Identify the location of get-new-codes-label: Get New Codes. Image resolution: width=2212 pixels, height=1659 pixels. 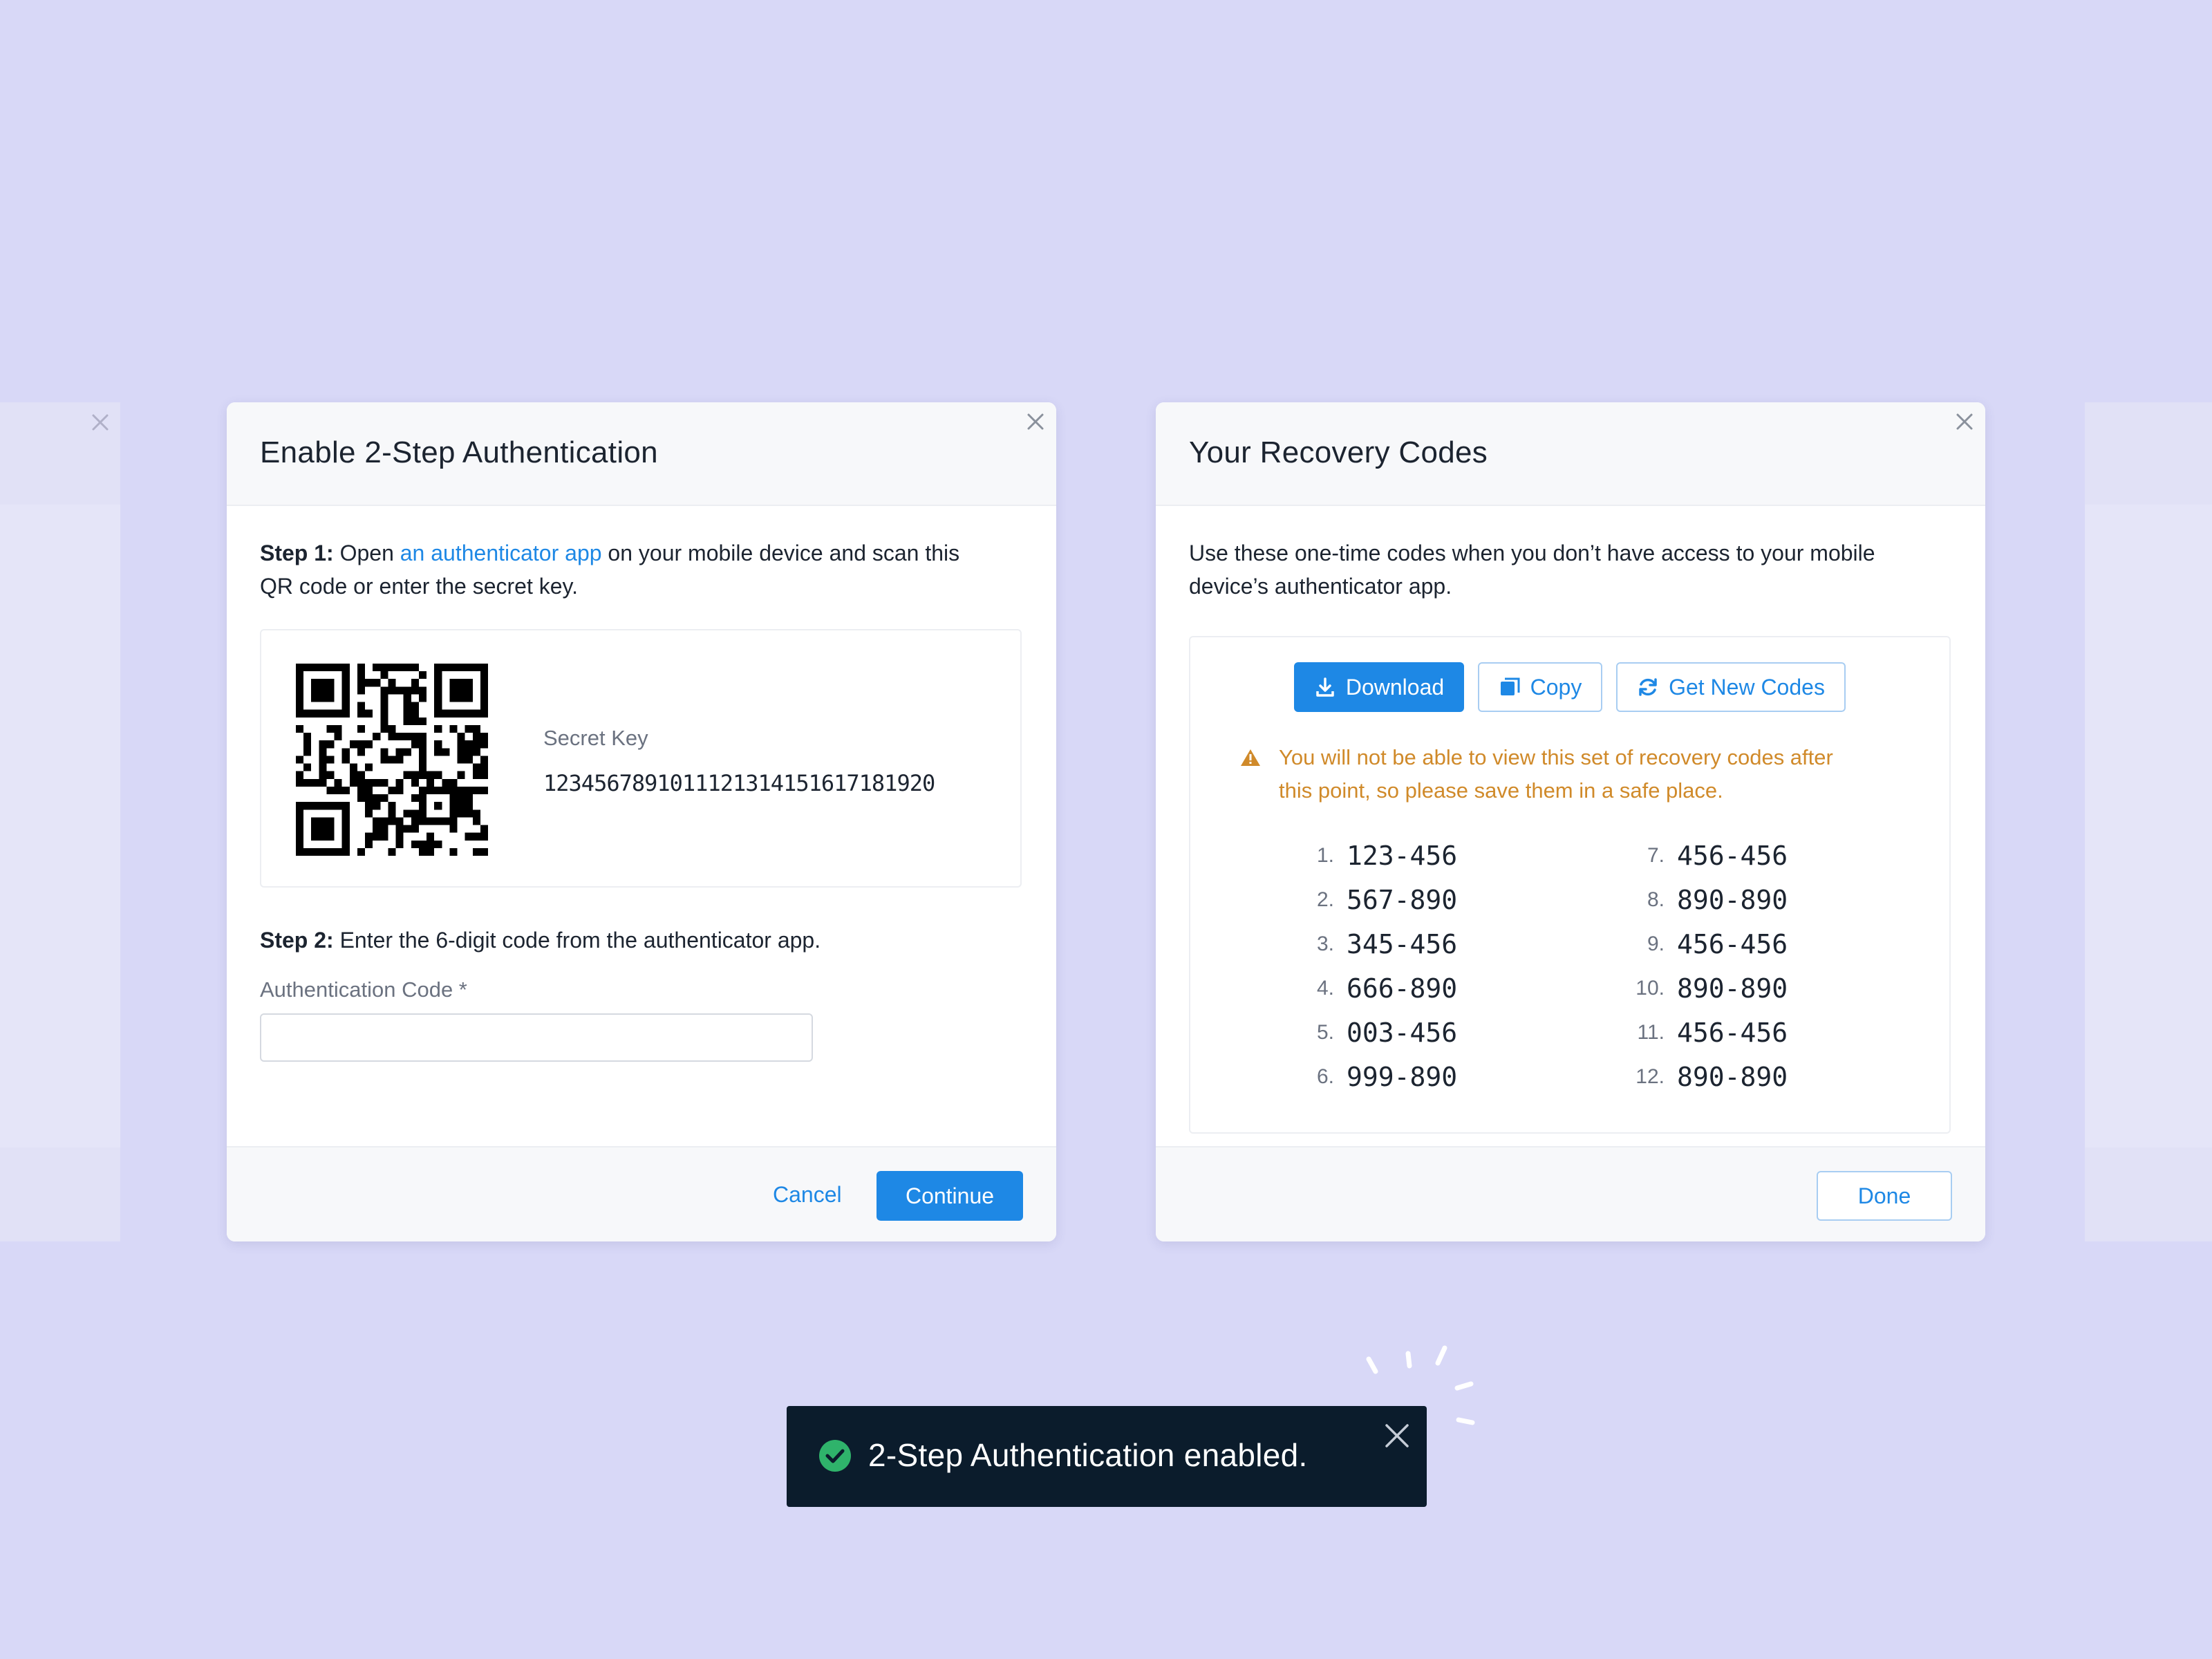
(1747, 687).